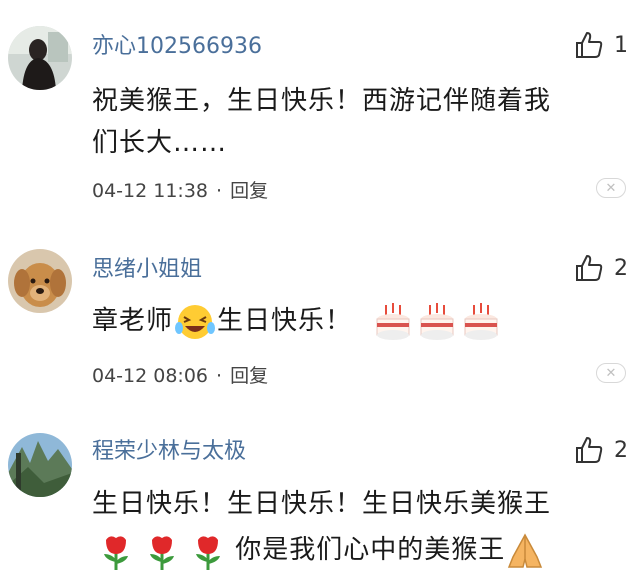 Image resolution: width=640 pixels, height=583 pixels. I want to click on timestamp: 04-12 08:06, so click(150, 376).